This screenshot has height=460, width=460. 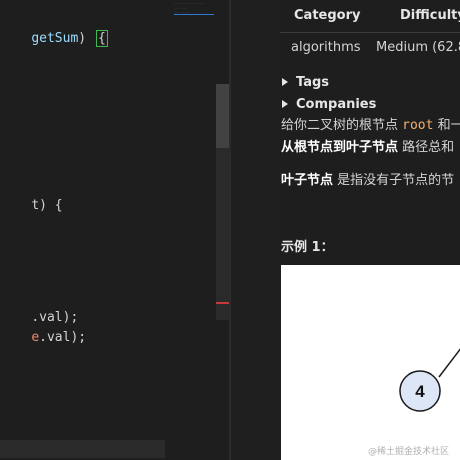 What do you see at coordinates (101, 38) in the screenshot?
I see `matched-bracket: {` at bounding box center [101, 38].